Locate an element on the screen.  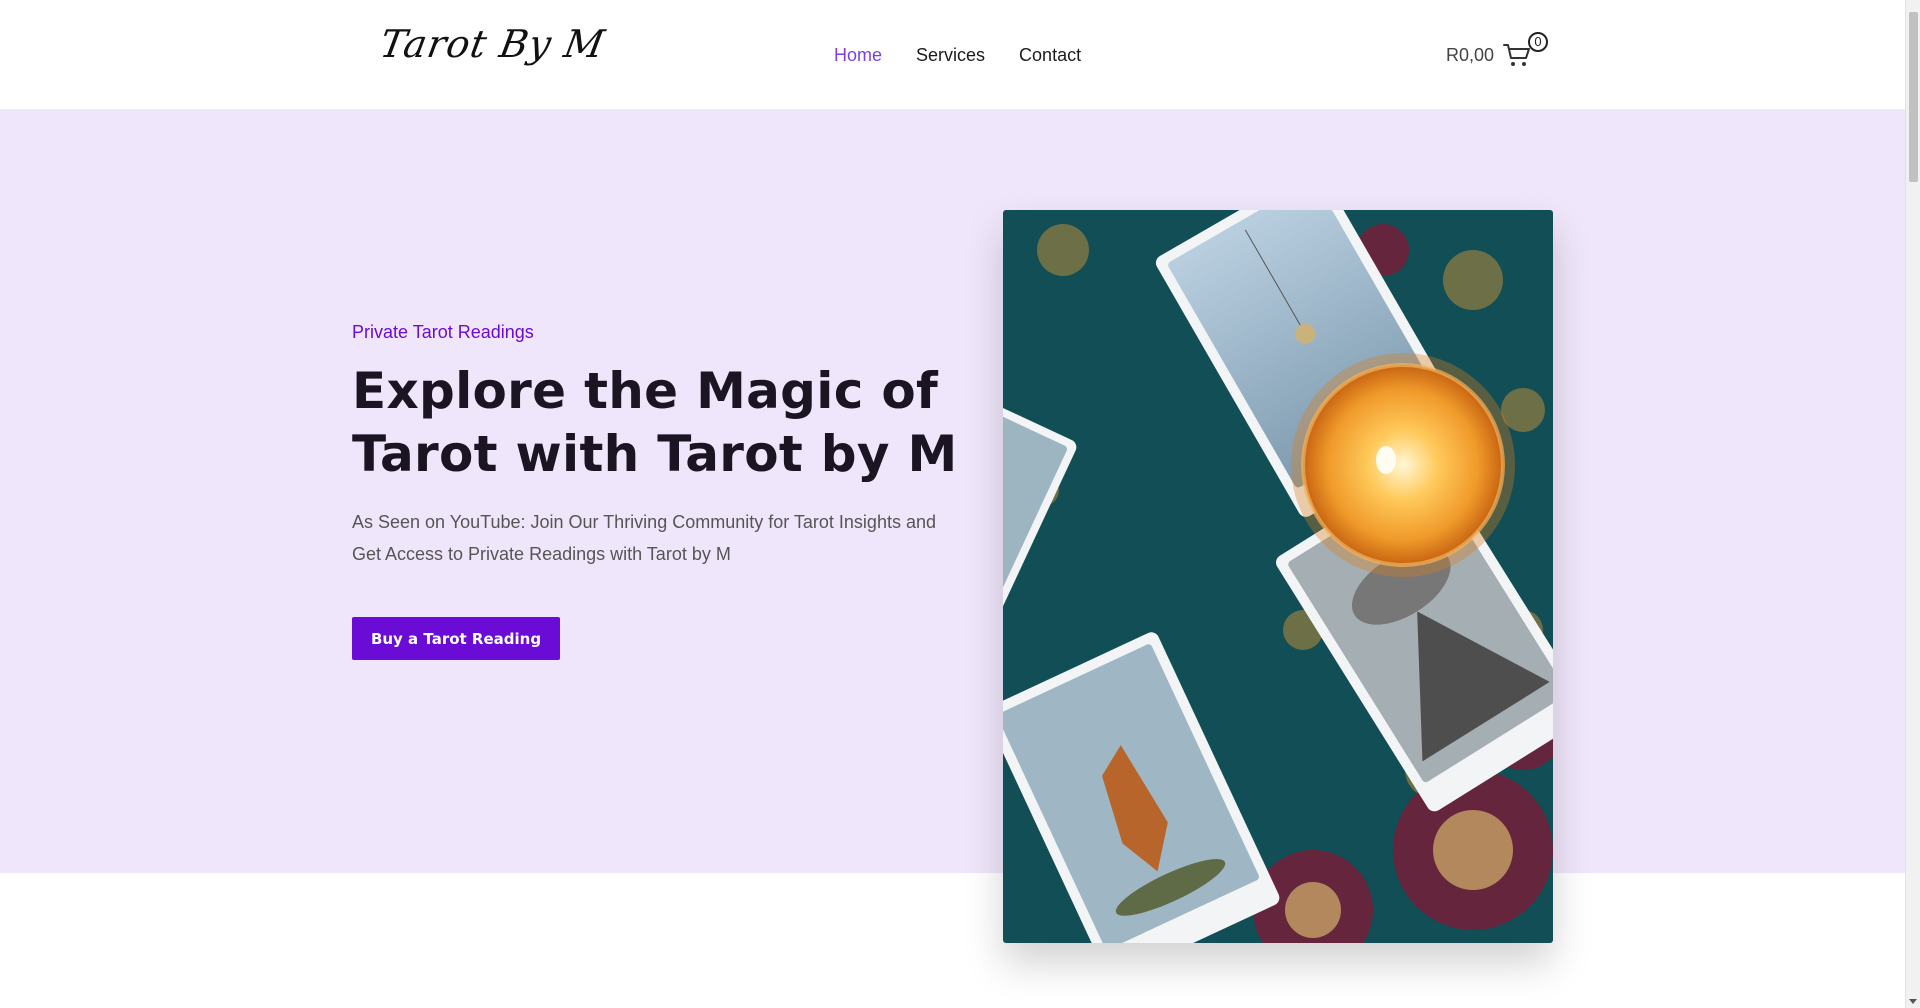
nav-contact: Contact is located at coordinates (1050, 55).